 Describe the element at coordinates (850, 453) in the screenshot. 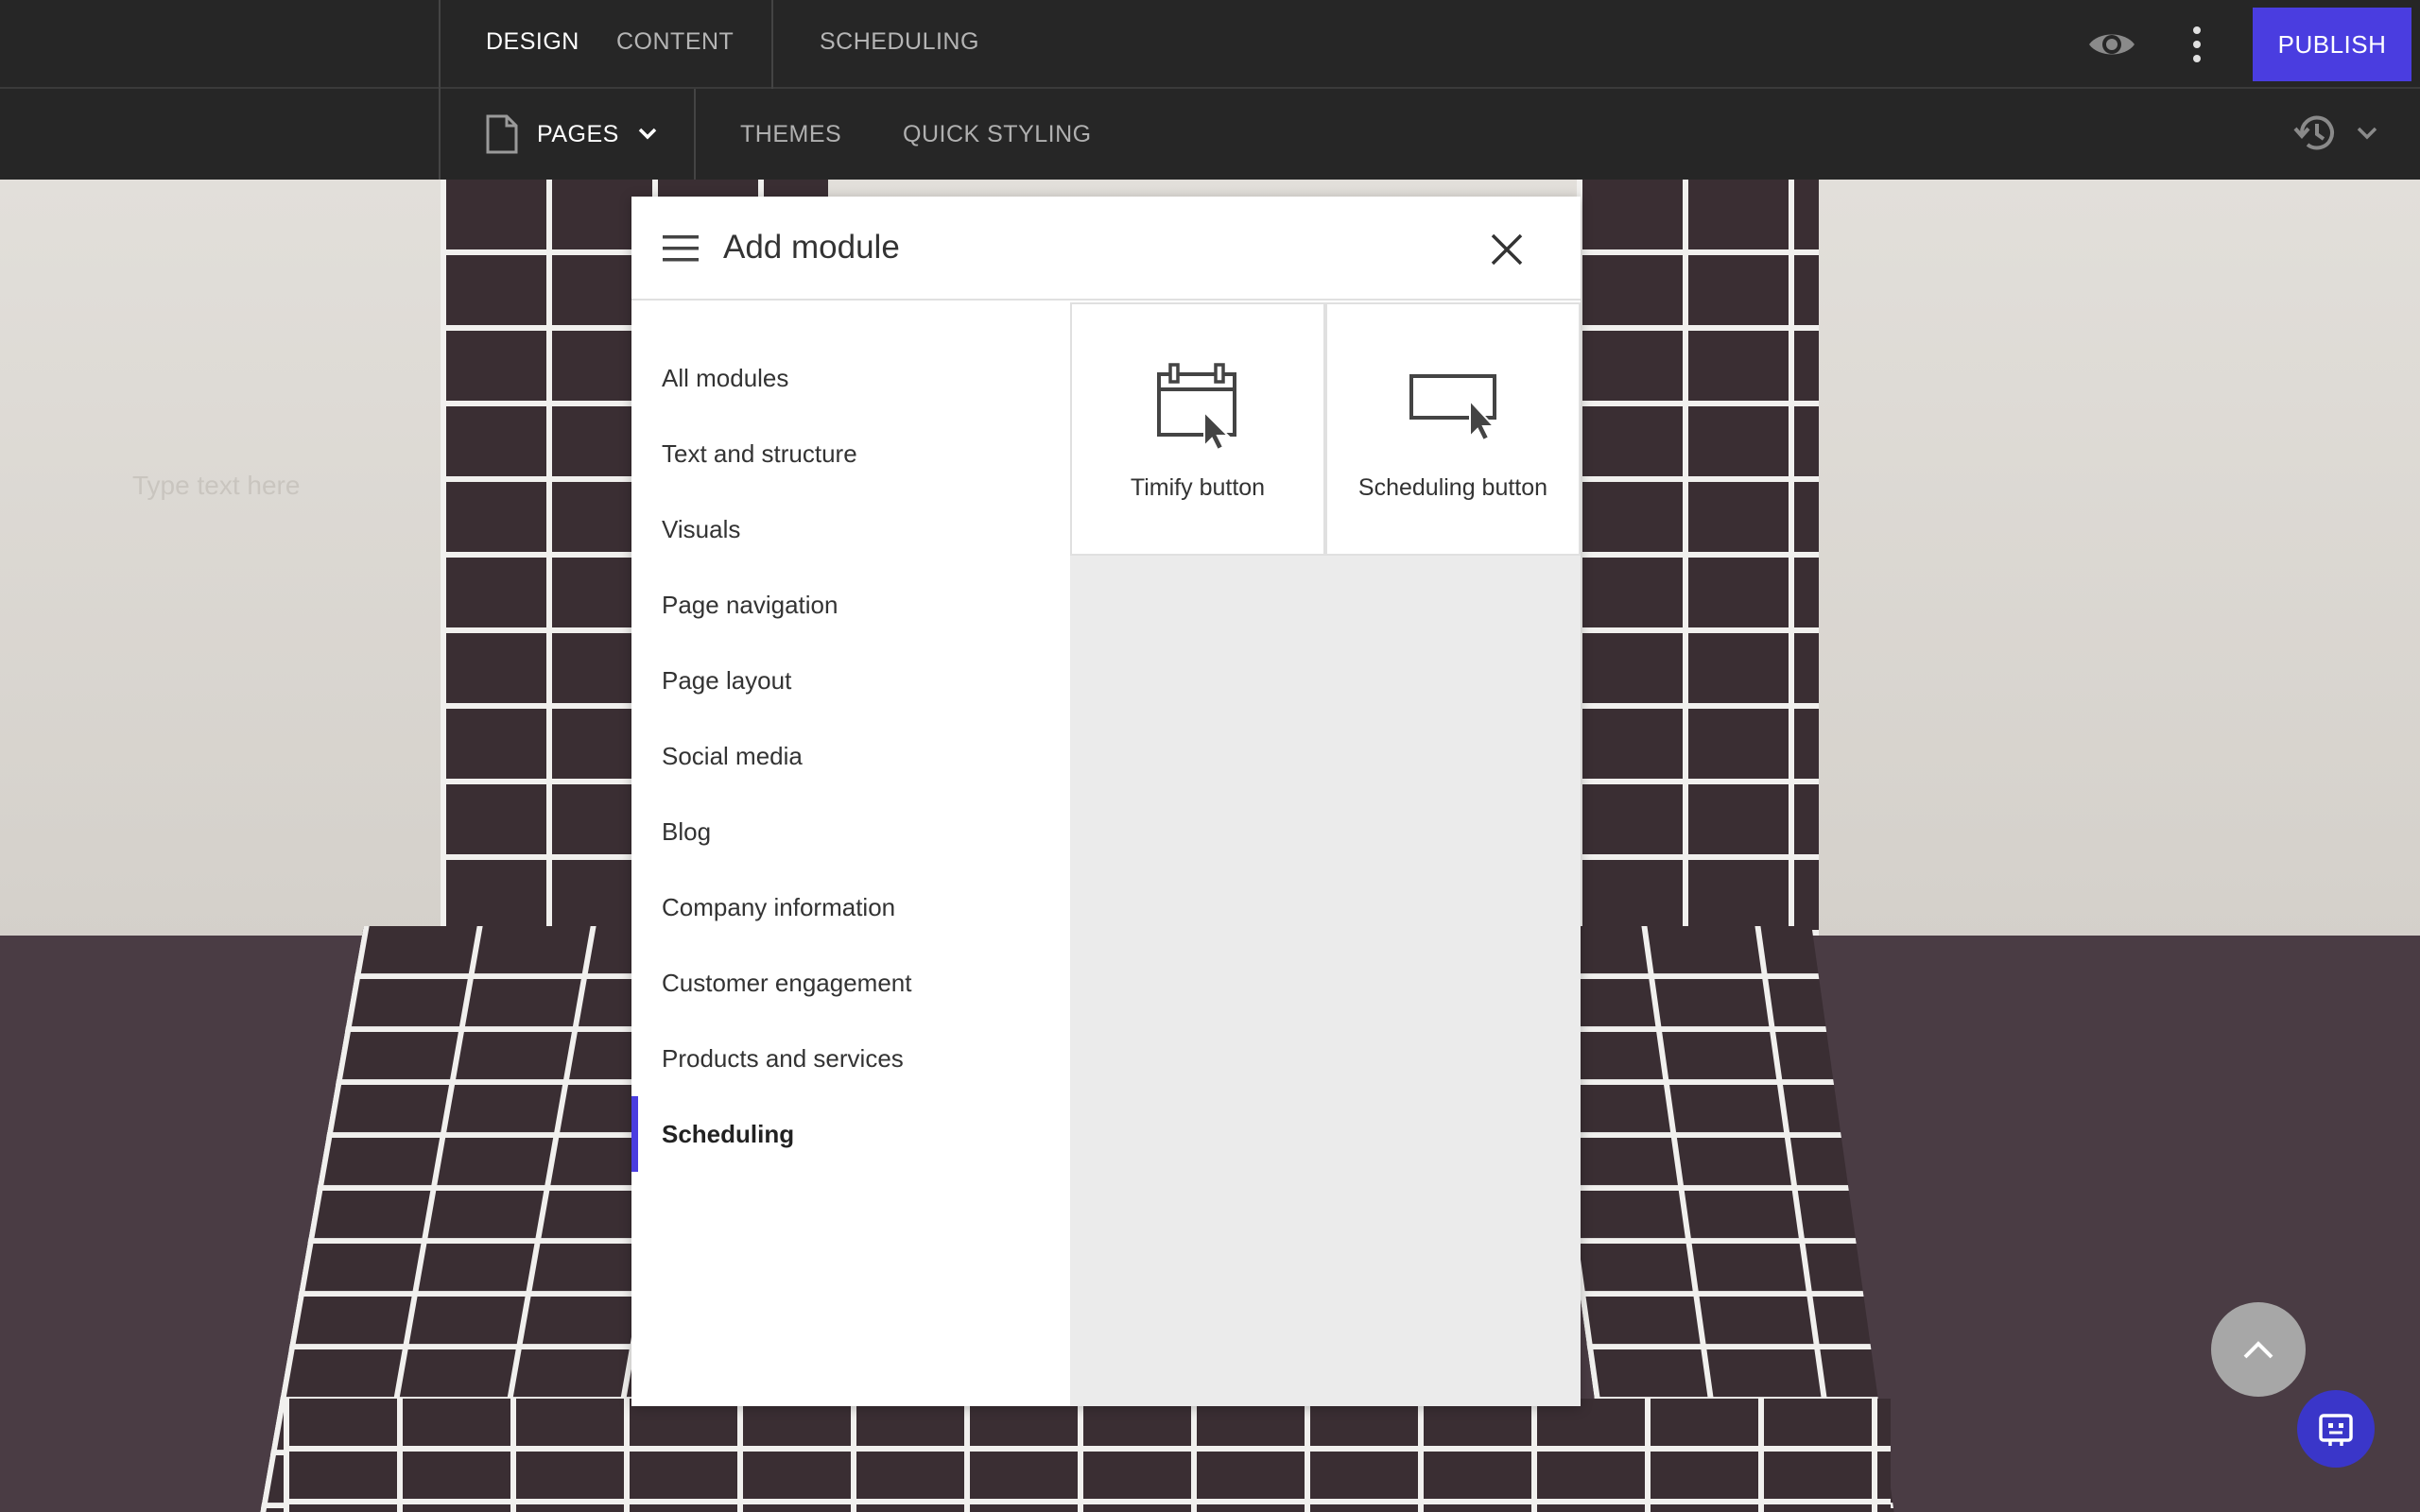

I see `category-text-and-structure: Text and structure` at that location.